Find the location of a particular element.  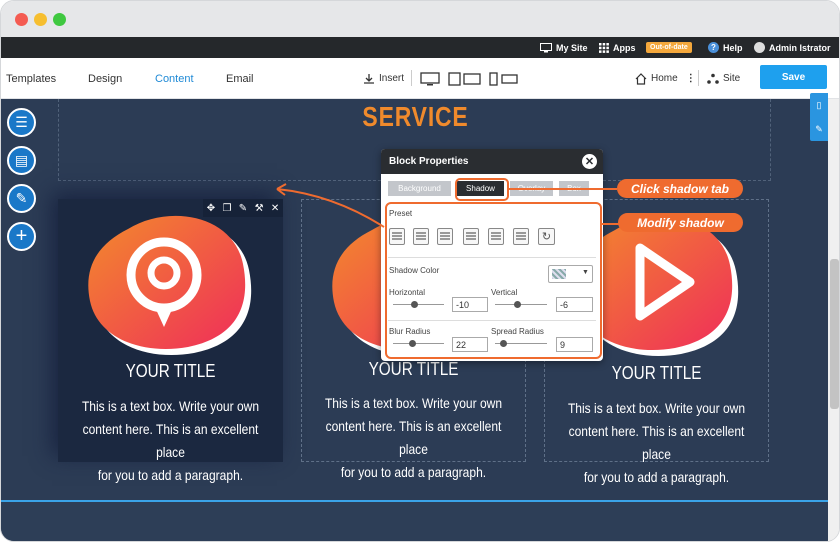

my-site-label: My Site is located at coordinates (572, 47).